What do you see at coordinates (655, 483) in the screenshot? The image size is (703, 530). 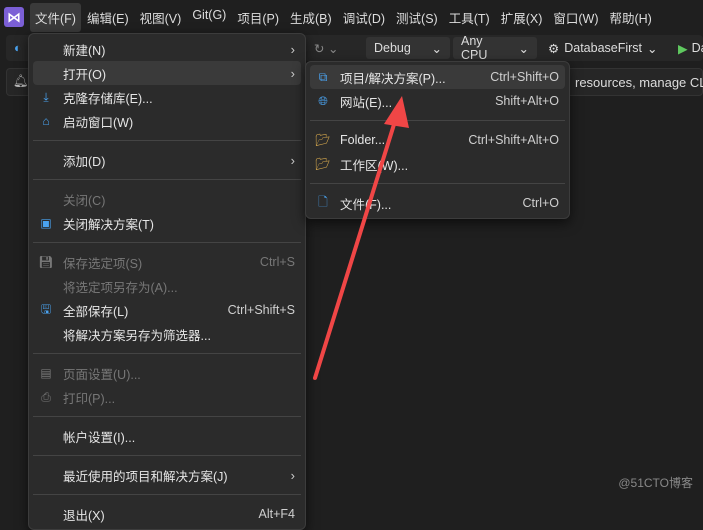 I see `watermark: @51CTO博客` at bounding box center [655, 483].